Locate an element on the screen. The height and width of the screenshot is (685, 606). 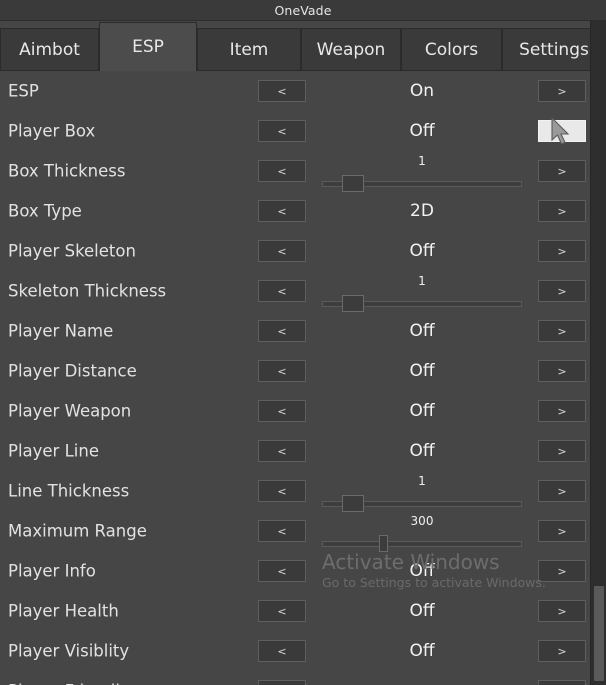
option-row: Maximum Range < >300 is located at coordinates (295, 531).